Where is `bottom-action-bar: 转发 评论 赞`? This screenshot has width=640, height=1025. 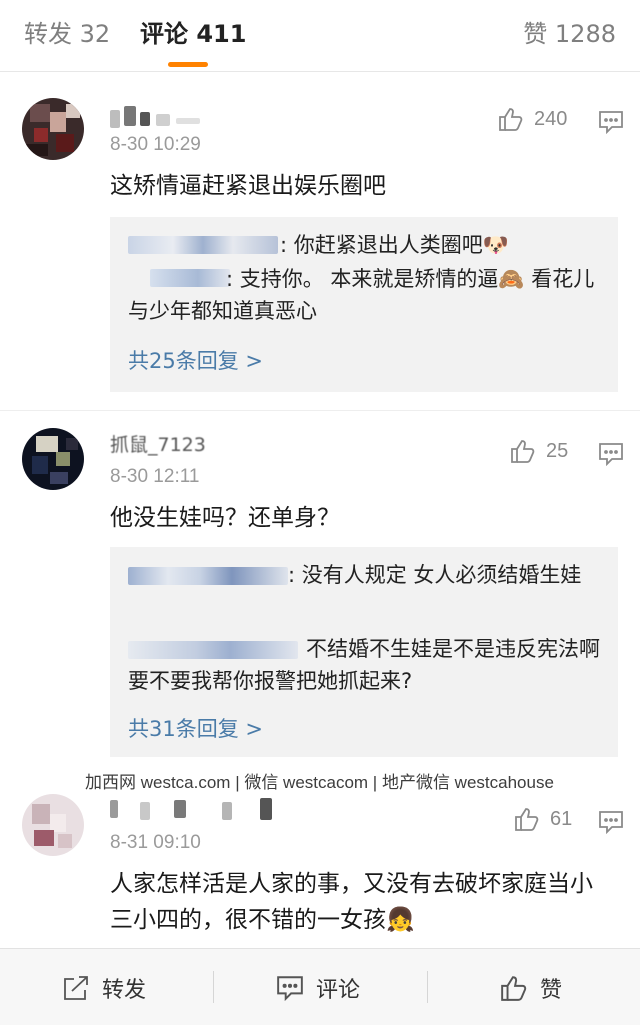
bottom-action-bar: 转发 评论 赞 is located at coordinates (320, 986).